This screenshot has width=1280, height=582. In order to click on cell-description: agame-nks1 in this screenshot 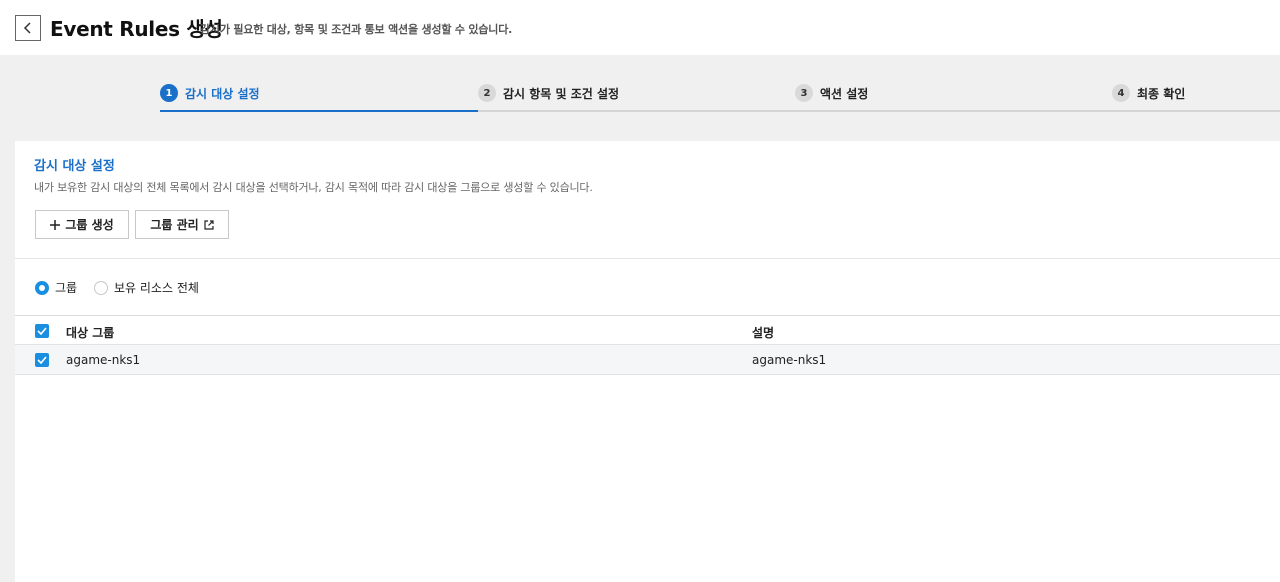, I will do `click(789, 360)`.